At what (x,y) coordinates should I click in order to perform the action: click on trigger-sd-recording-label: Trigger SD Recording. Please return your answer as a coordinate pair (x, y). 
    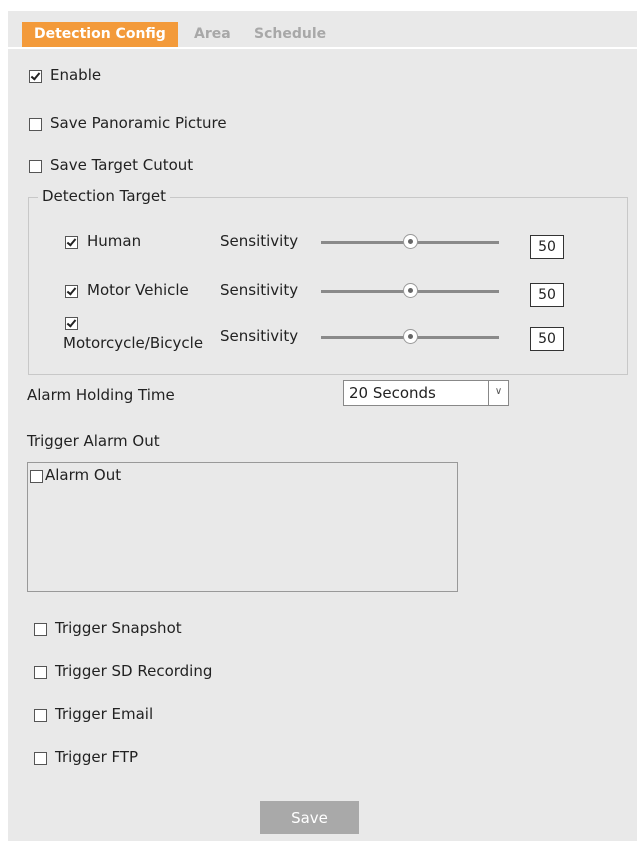
    Looking at the image, I should click on (134, 671).